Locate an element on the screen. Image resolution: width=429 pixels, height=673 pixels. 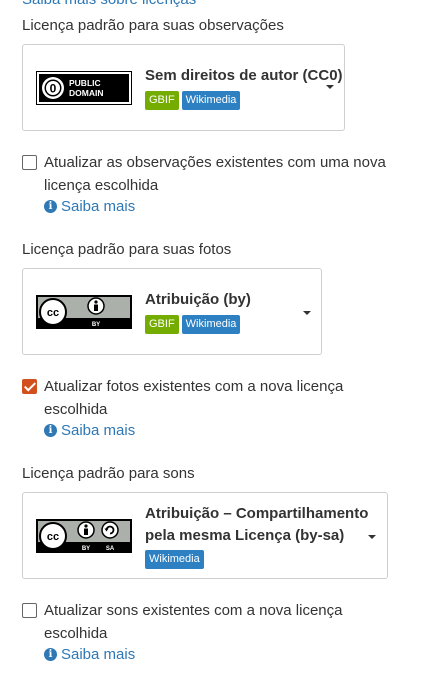
photos-license-name: Atribuição (by) is located at coordinates (198, 299).